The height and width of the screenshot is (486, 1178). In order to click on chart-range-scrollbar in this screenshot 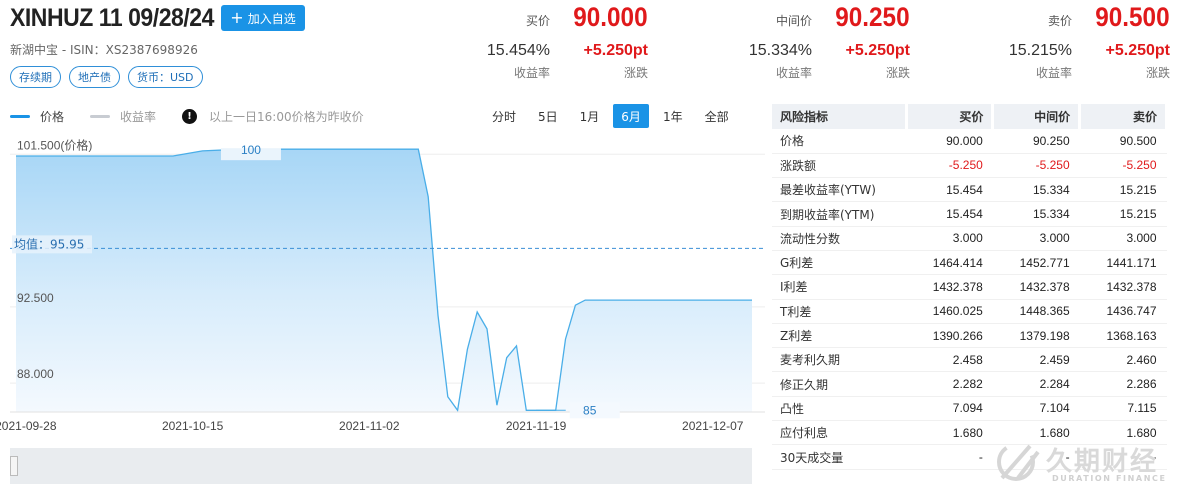, I will do `click(381, 466)`.